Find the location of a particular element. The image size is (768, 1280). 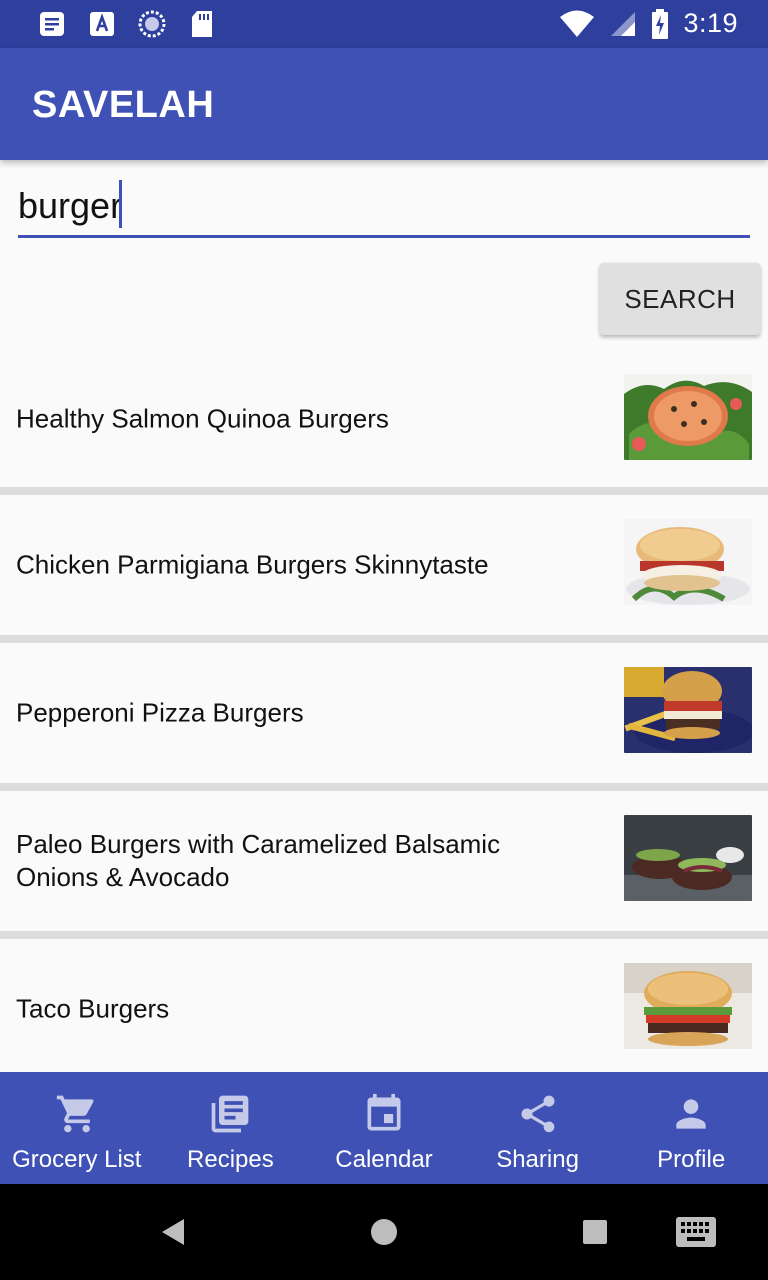

home-icon is located at coordinates (384, 1232).